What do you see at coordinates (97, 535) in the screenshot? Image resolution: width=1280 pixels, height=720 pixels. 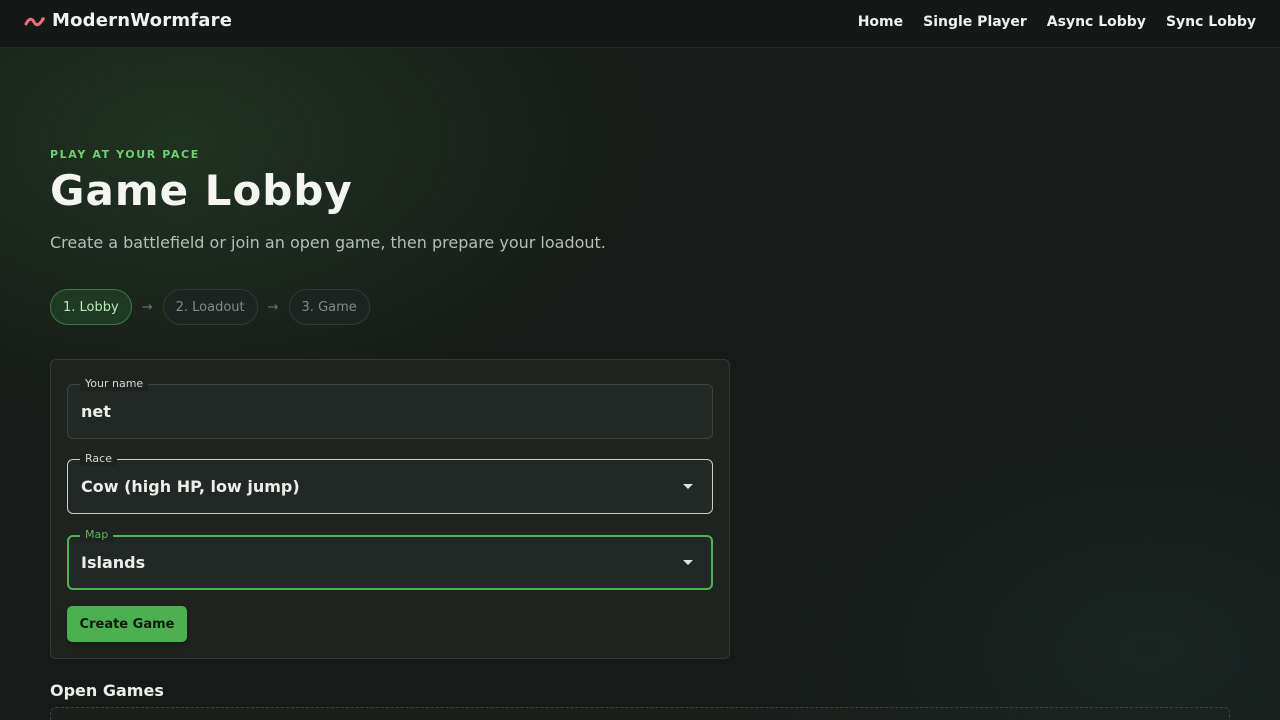 I see `map-select-label: Map` at bounding box center [97, 535].